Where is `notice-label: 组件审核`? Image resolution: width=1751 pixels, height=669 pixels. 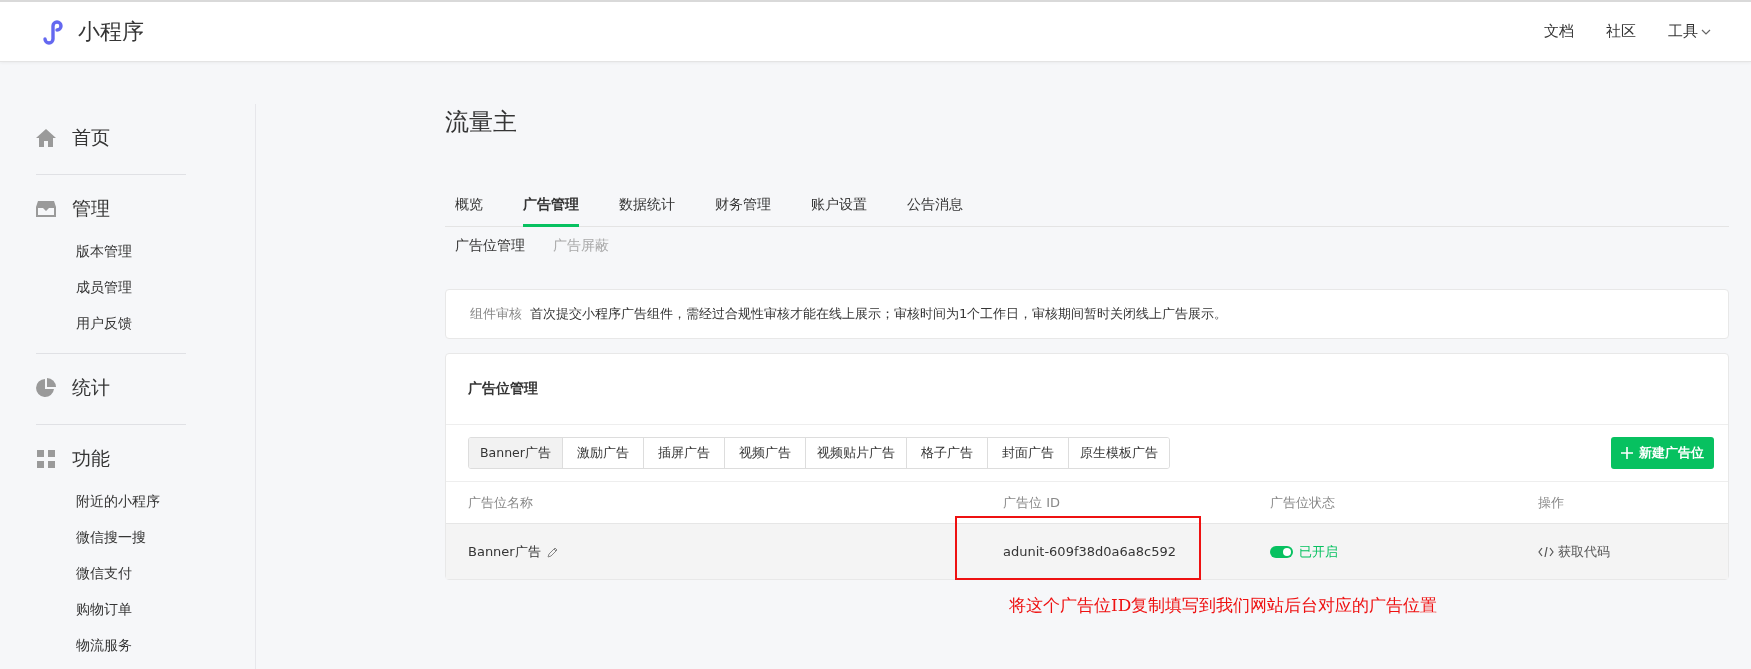
notice-label: 组件审核 is located at coordinates (496, 314).